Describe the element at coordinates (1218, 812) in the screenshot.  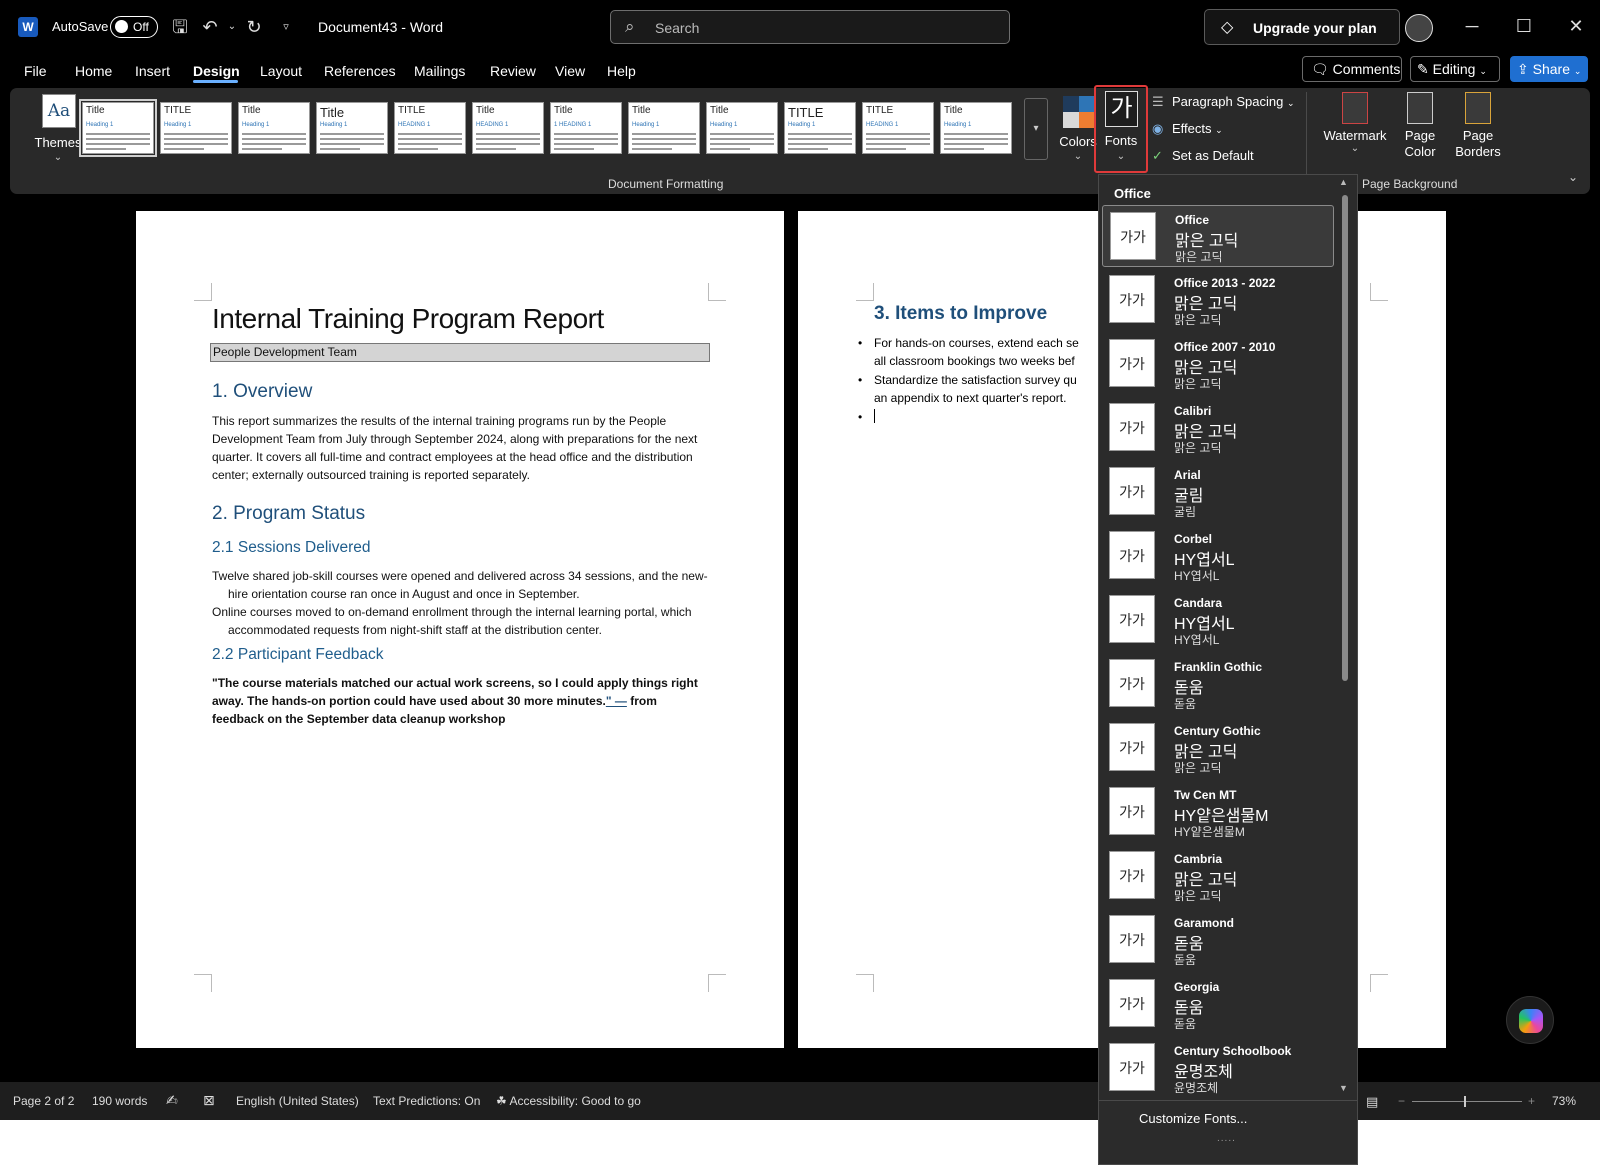
I see `font-theme-item: 가가 Tw Cen MT HY얕은샘물M HY얕은샘물M` at that location.